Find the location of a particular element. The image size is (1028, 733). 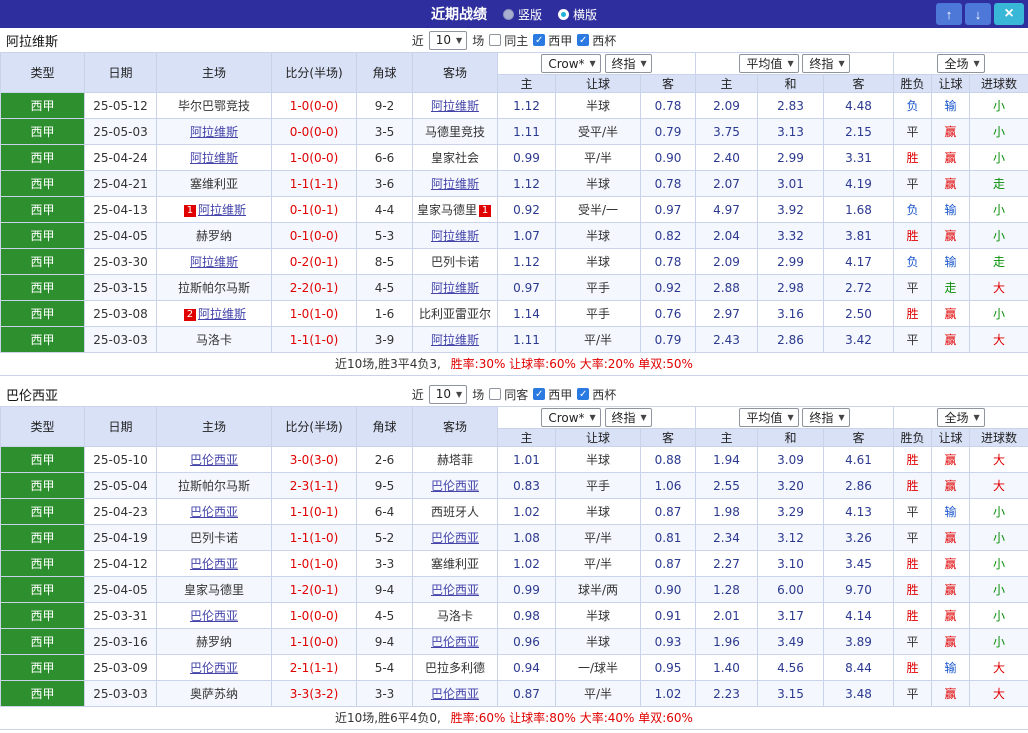

scroll-up-button: ↑ is located at coordinates (949, 14).